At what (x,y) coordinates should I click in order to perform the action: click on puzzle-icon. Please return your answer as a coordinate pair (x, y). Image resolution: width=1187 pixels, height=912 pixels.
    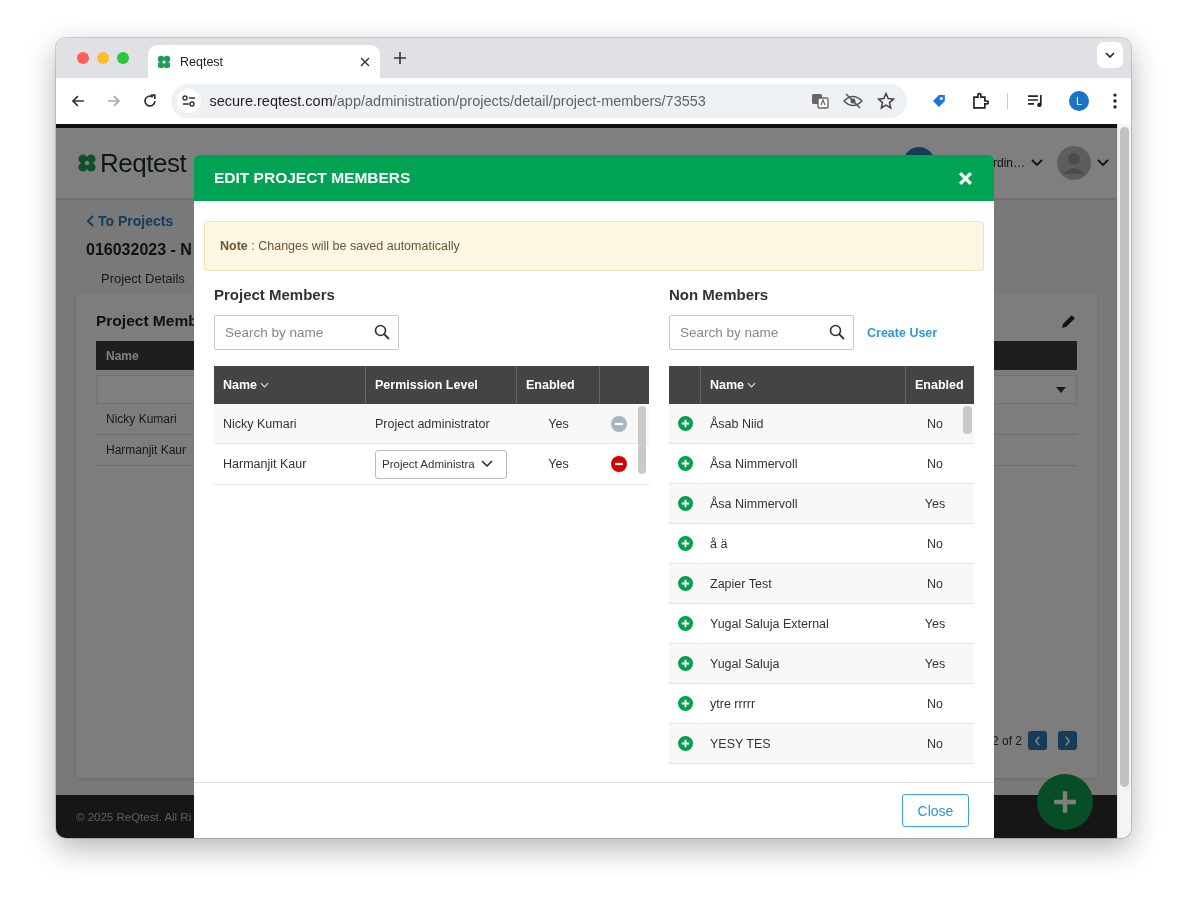
    Looking at the image, I should click on (979, 101).